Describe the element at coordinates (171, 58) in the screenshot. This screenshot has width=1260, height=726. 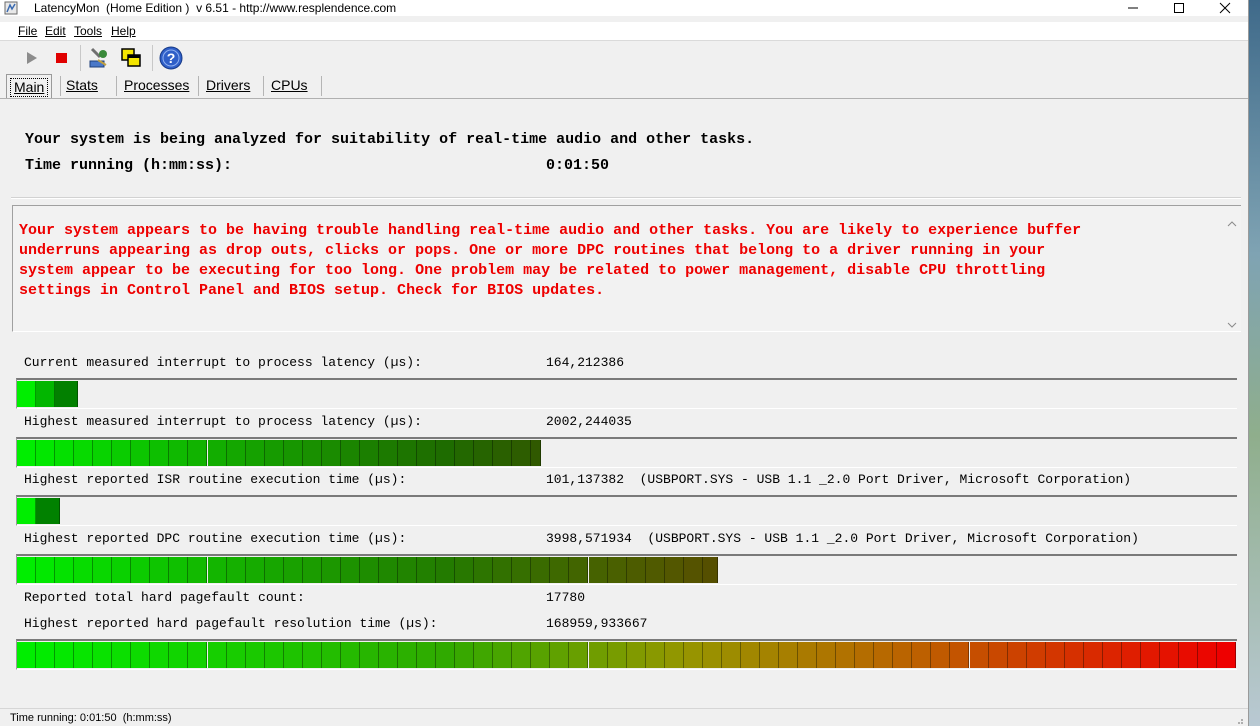
I see `help-button: ?` at that location.